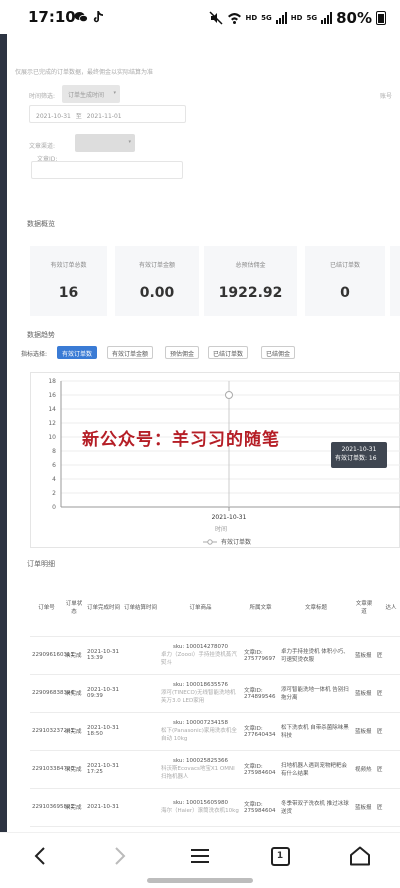 This screenshot has width=400, height=888. What do you see at coordinates (260, 694) in the screenshot?
I see `order-article-id-article-id: 文章ID: 274899546` at bounding box center [260, 694].